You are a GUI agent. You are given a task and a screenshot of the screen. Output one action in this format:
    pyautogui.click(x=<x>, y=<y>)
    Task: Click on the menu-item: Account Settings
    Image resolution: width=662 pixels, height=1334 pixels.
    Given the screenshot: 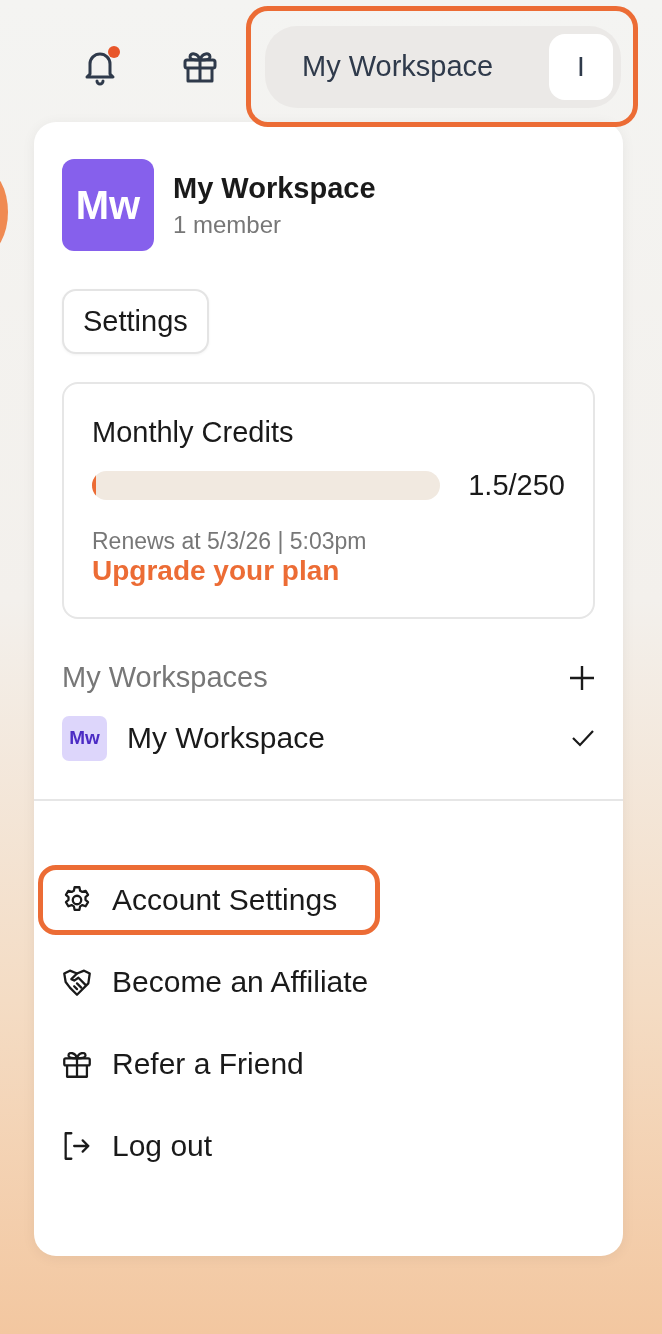 What is the action you would take?
    pyautogui.click(x=209, y=900)
    